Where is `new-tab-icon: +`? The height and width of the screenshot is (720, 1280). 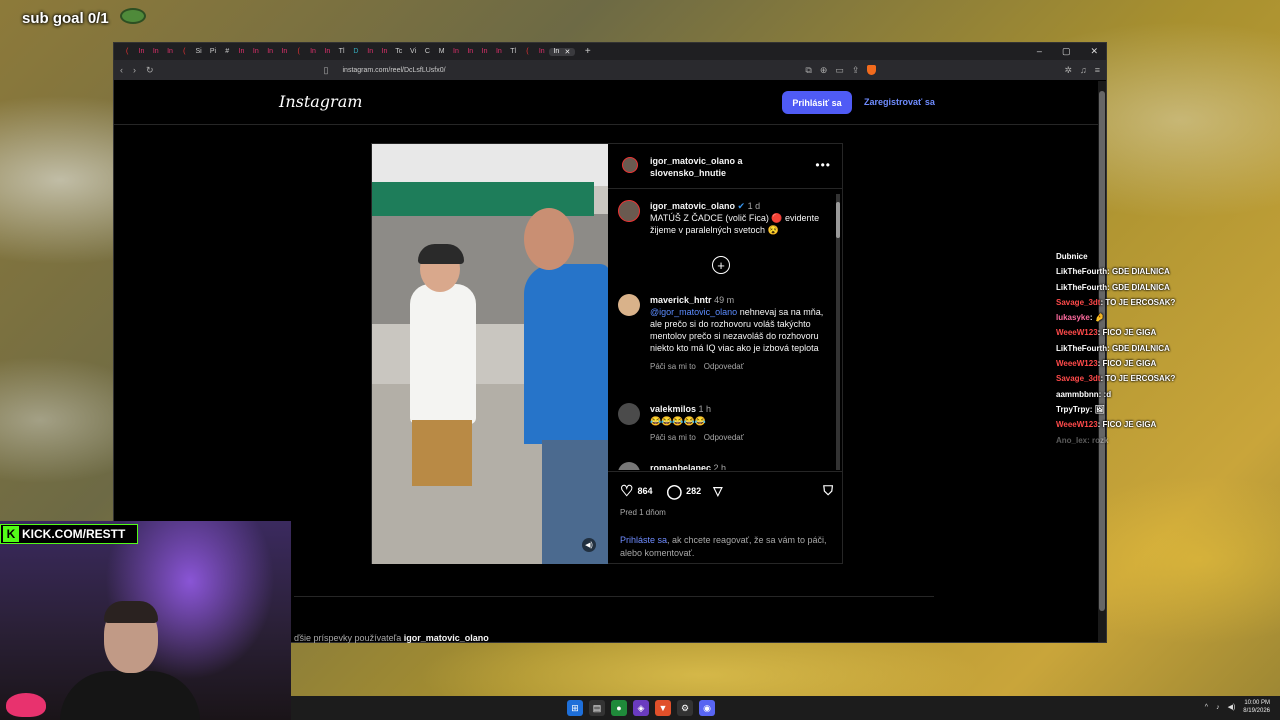 new-tab-icon: + is located at coordinates (588, 51).